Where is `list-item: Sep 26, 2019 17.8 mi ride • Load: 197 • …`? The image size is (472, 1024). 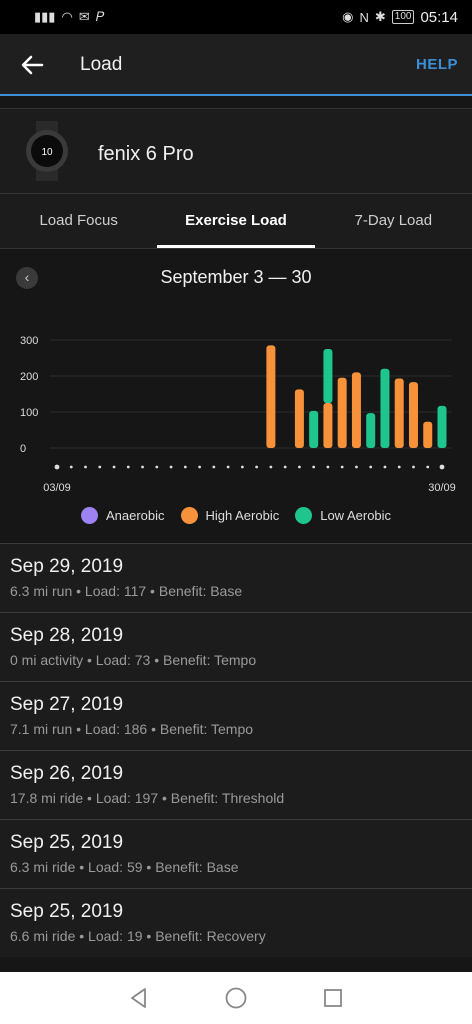
list-item: Sep 26, 2019 17.8 mi ride • Load: 197 • … is located at coordinates (236, 784).